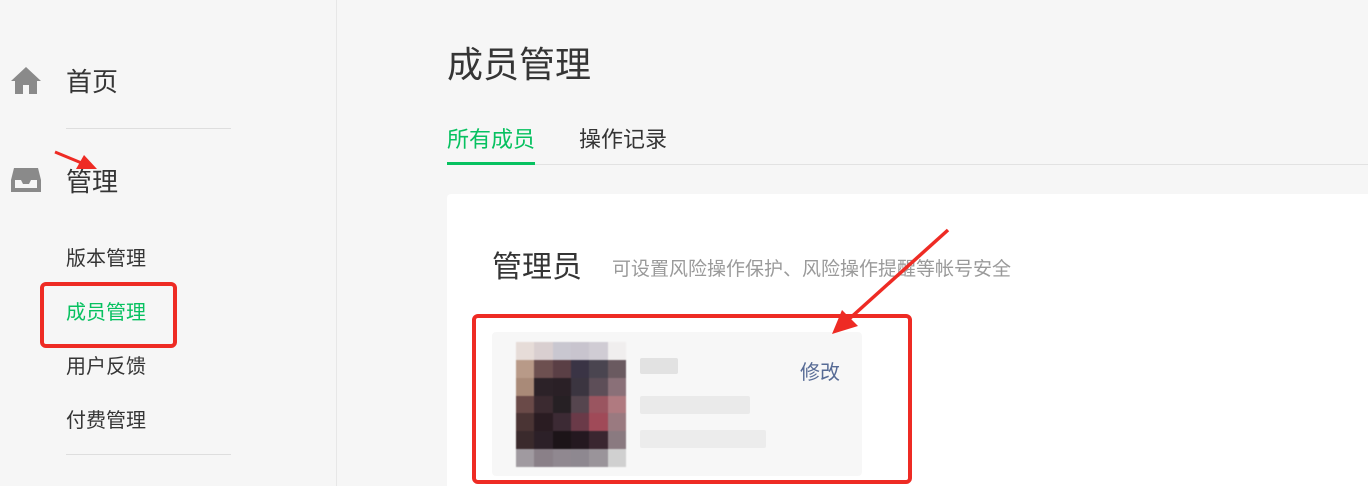  I want to click on tab-operation-log: 操作记录, so click(623, 142).